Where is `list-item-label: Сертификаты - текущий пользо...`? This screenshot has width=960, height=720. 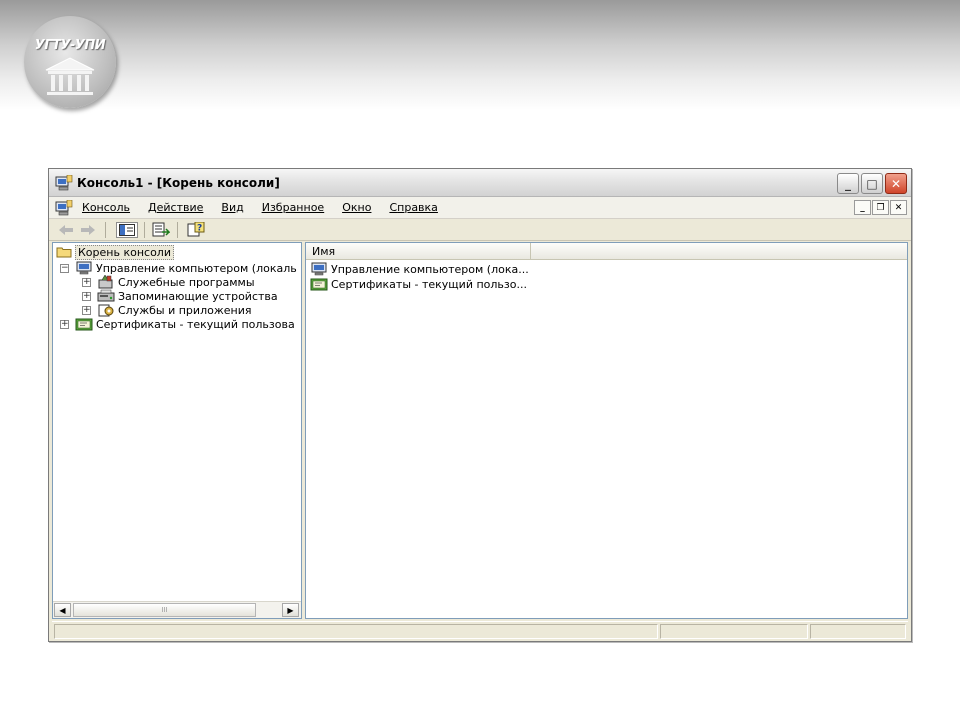 list-item-label: Сертификаты - текущий пользо... is located at coordinates (429, 284).